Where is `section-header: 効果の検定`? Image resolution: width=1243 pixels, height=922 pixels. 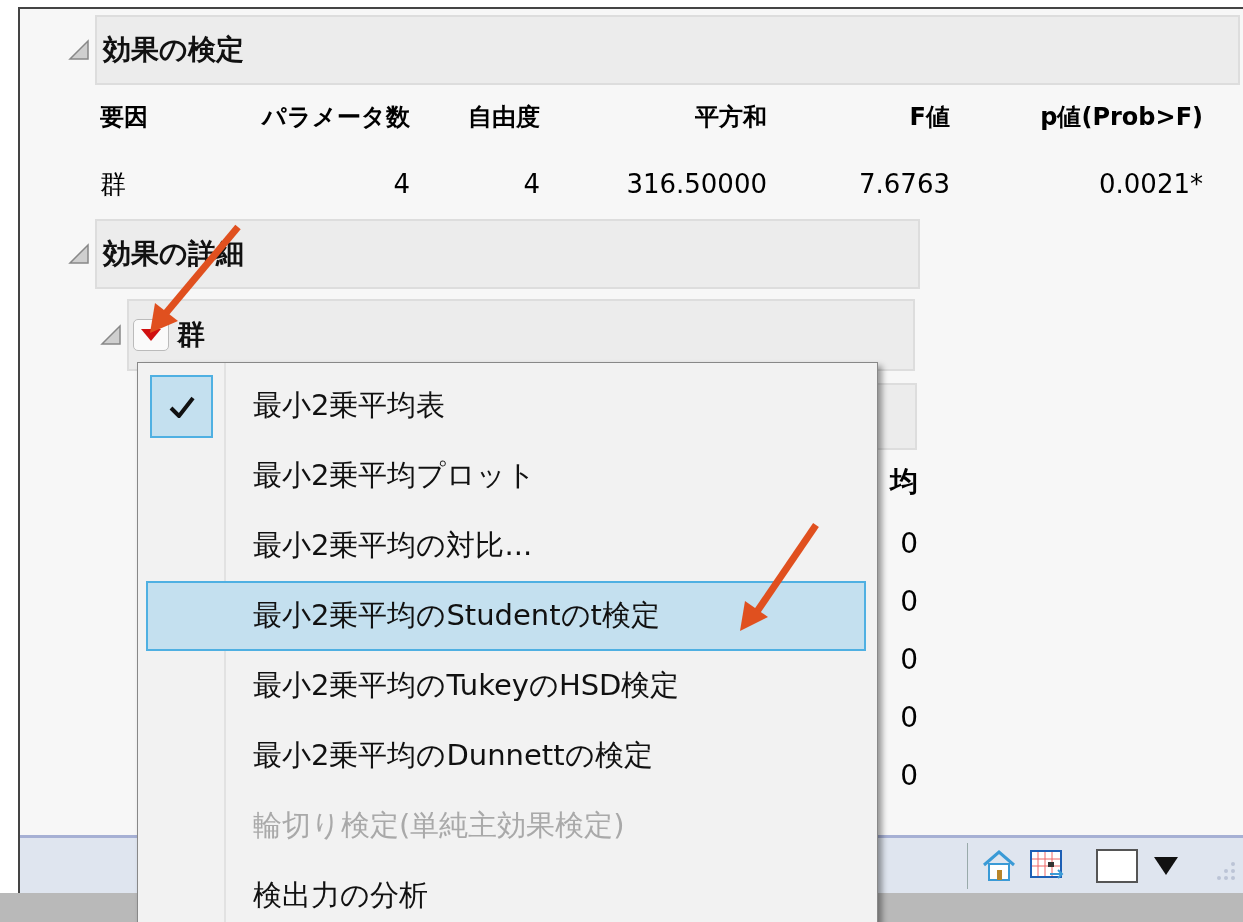
section-header: 効果の検定 is located at coordinates (667, 50).